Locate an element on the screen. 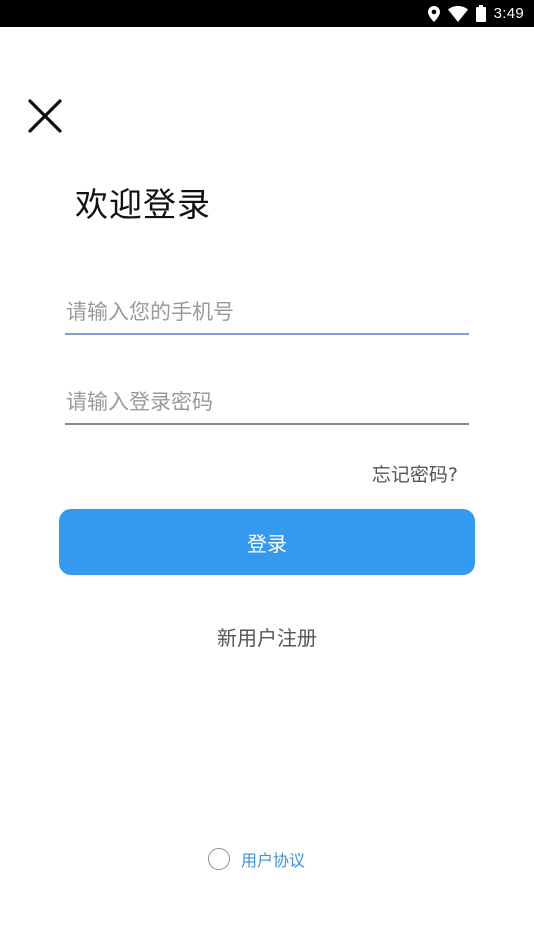 This screenshot has height=949, width=534. battery-icon is located at coordinates (480, 13).